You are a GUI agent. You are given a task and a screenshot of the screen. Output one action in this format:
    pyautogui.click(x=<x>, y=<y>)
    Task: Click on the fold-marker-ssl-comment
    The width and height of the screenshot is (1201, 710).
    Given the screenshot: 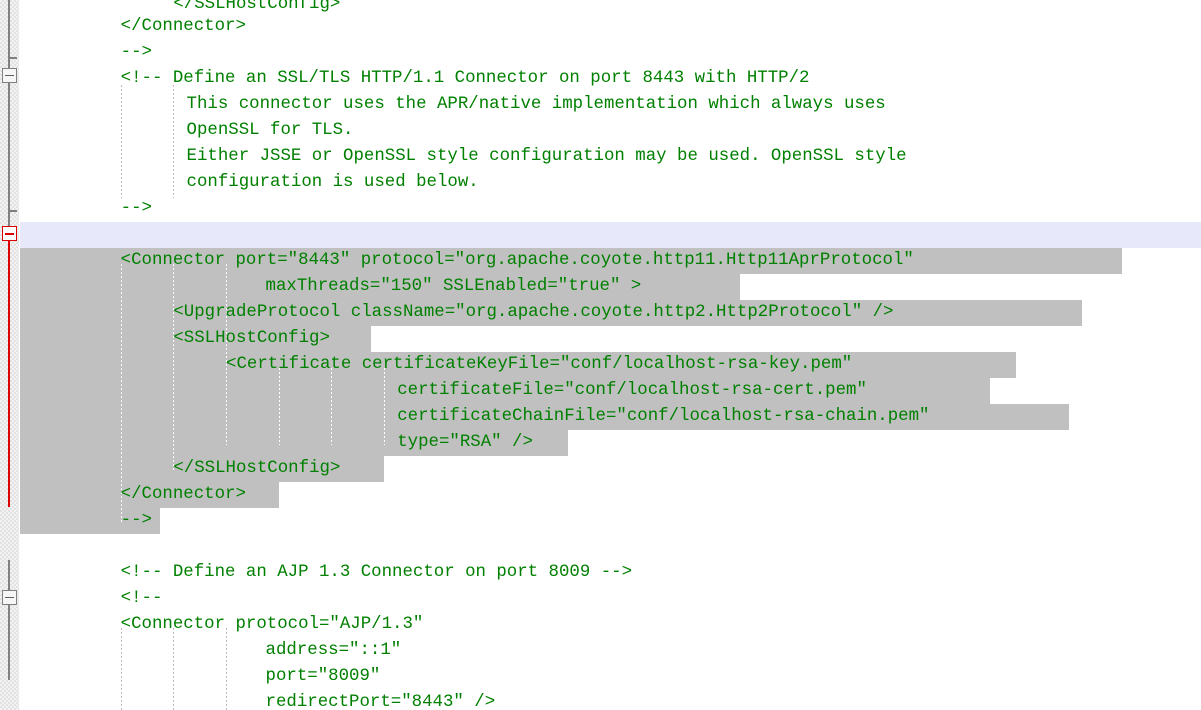 What is the action you would take?
    pyautogui.click(x=9, y=75)
    